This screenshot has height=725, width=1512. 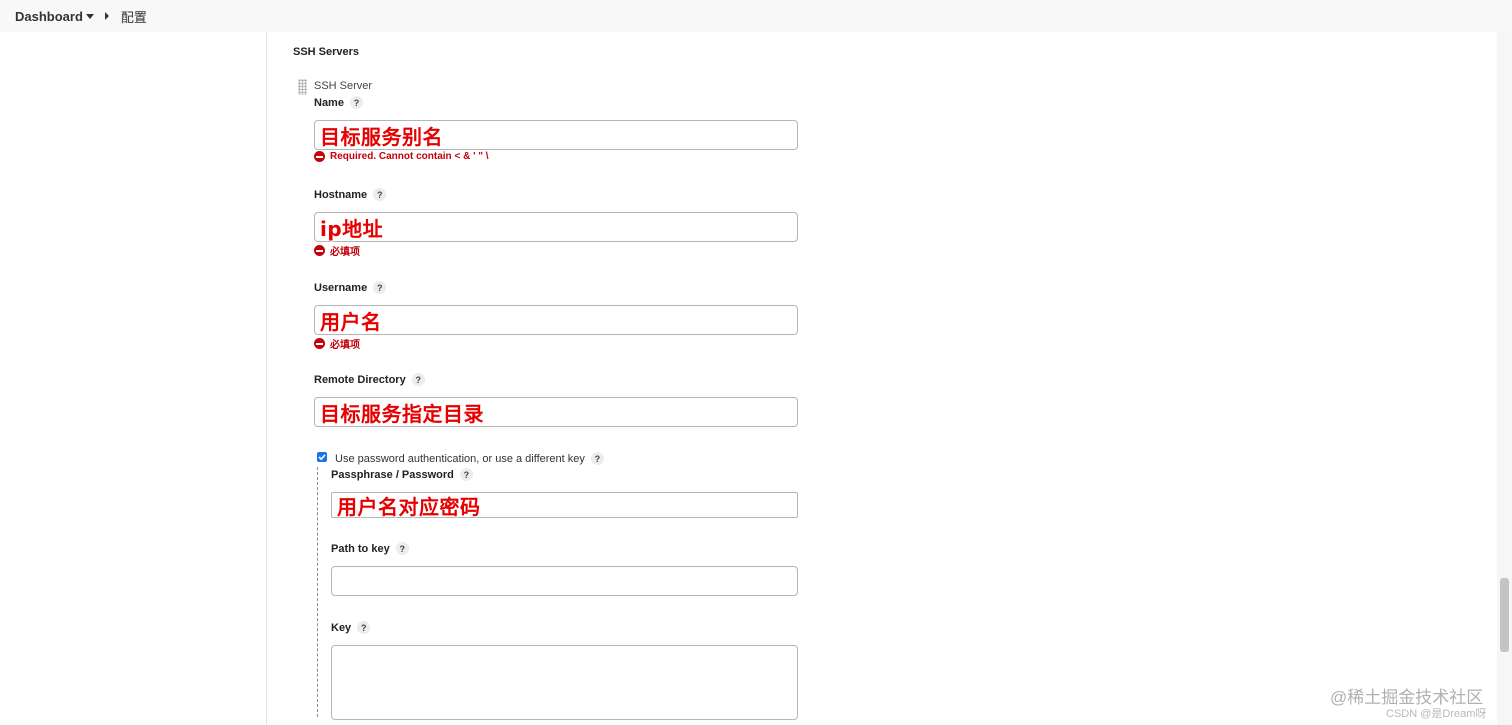 What do you see at coordinates (392, 474) in the screenshot?
I see `passphrase-label-text: Passphrase / Password` at bounding box center [392, 474].